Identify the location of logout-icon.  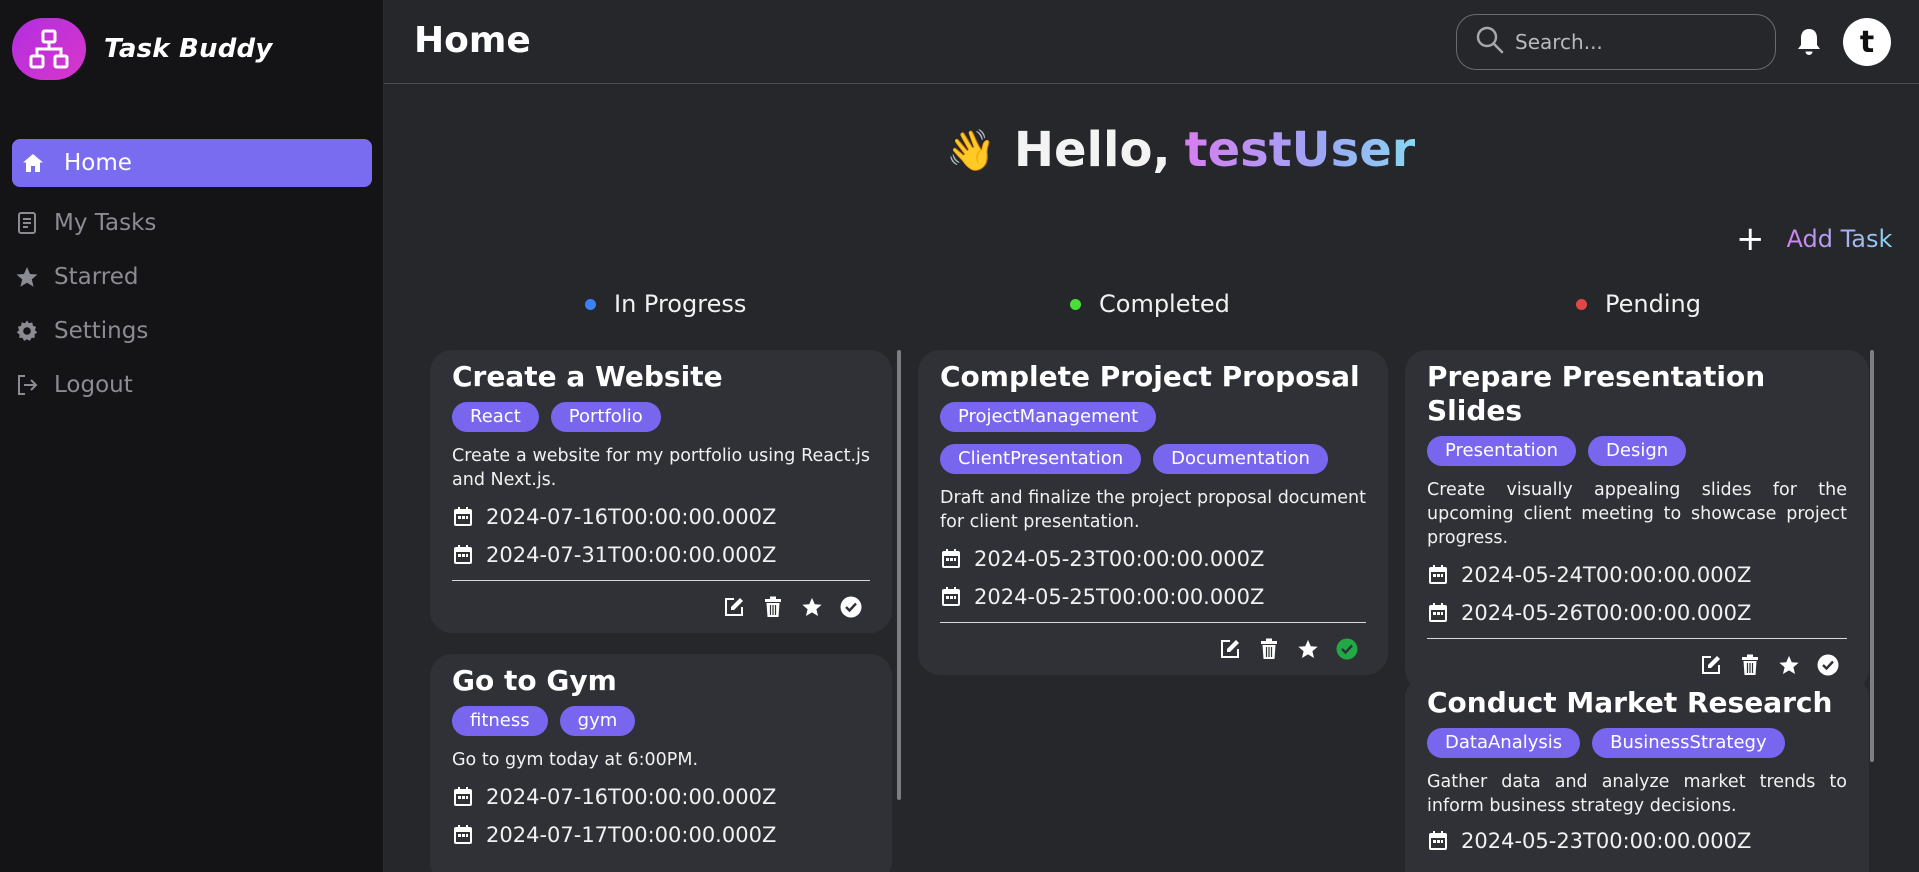
(27, 385).